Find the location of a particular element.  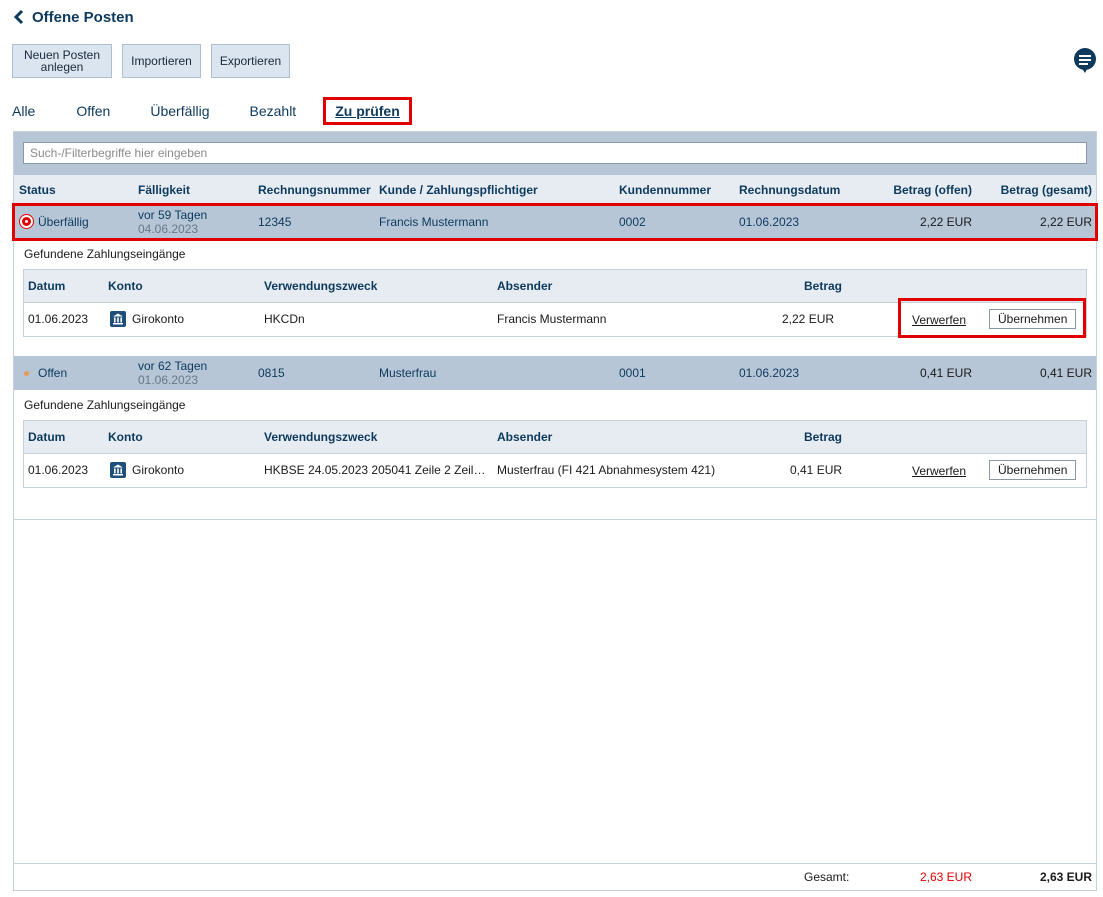

col-due: Fälligkeit is located at coordinates (164, 190).